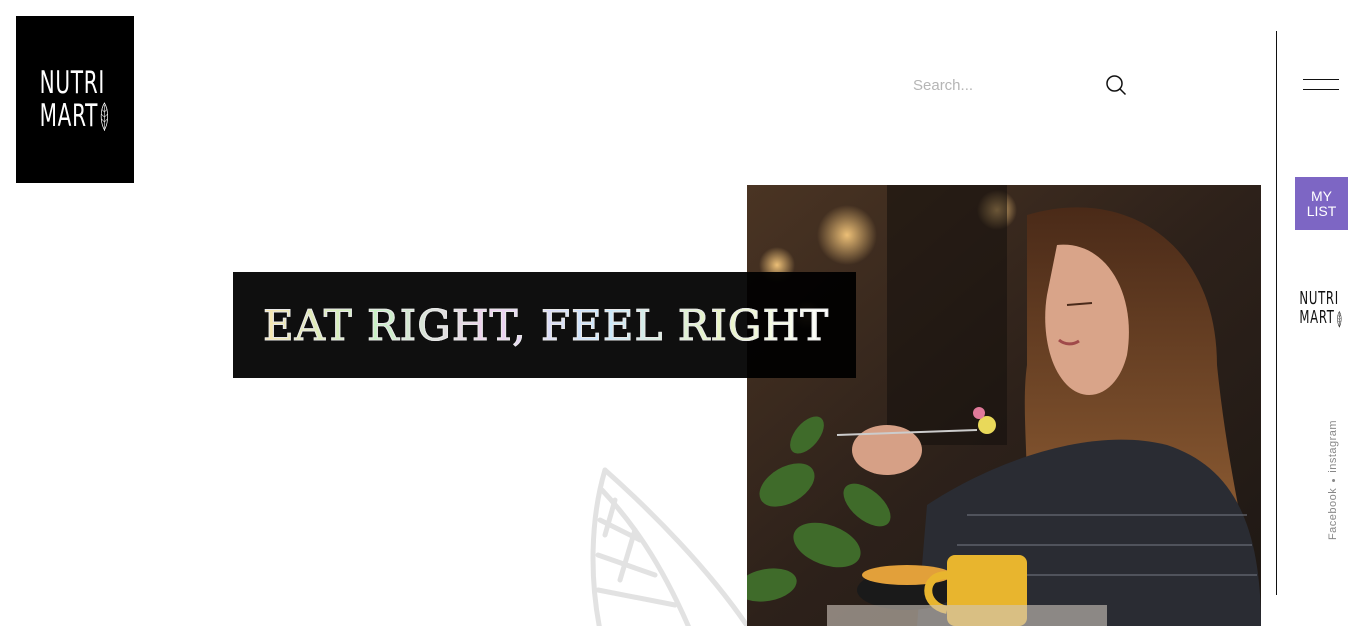 Image resolution: width=1366 pixels, height=626 pixels. Describe the element at coordinates (1116, 85) in the screenshot. I see `search-icon` at that location.